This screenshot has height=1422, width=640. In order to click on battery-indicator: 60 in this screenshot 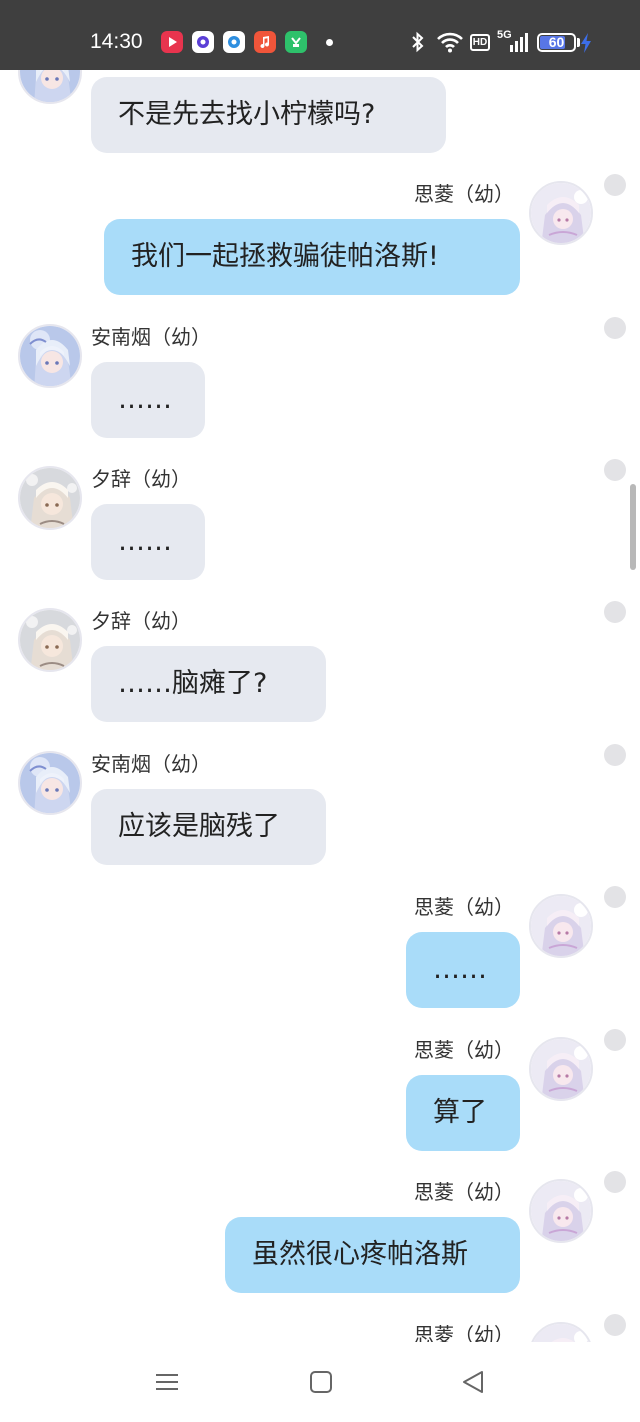, I will do `click(556, 42)`.